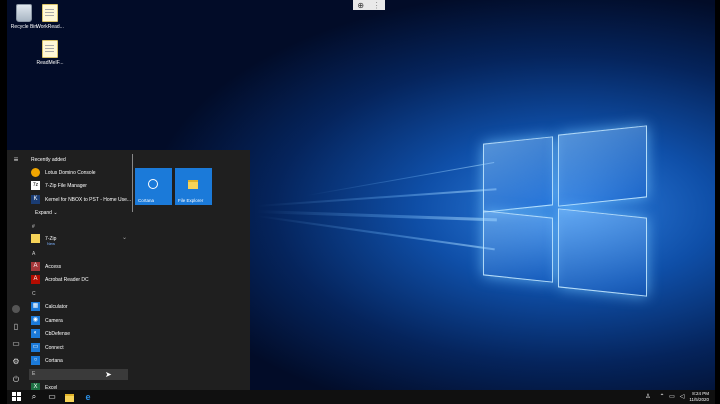 Image resolution: width=720 pixels, height=404 pixels. Describe the element at coordinates (16, 270) in the screenshot. I see `start-rail: ≡ ▯ ▭ ⚙ ⏻` at that location.